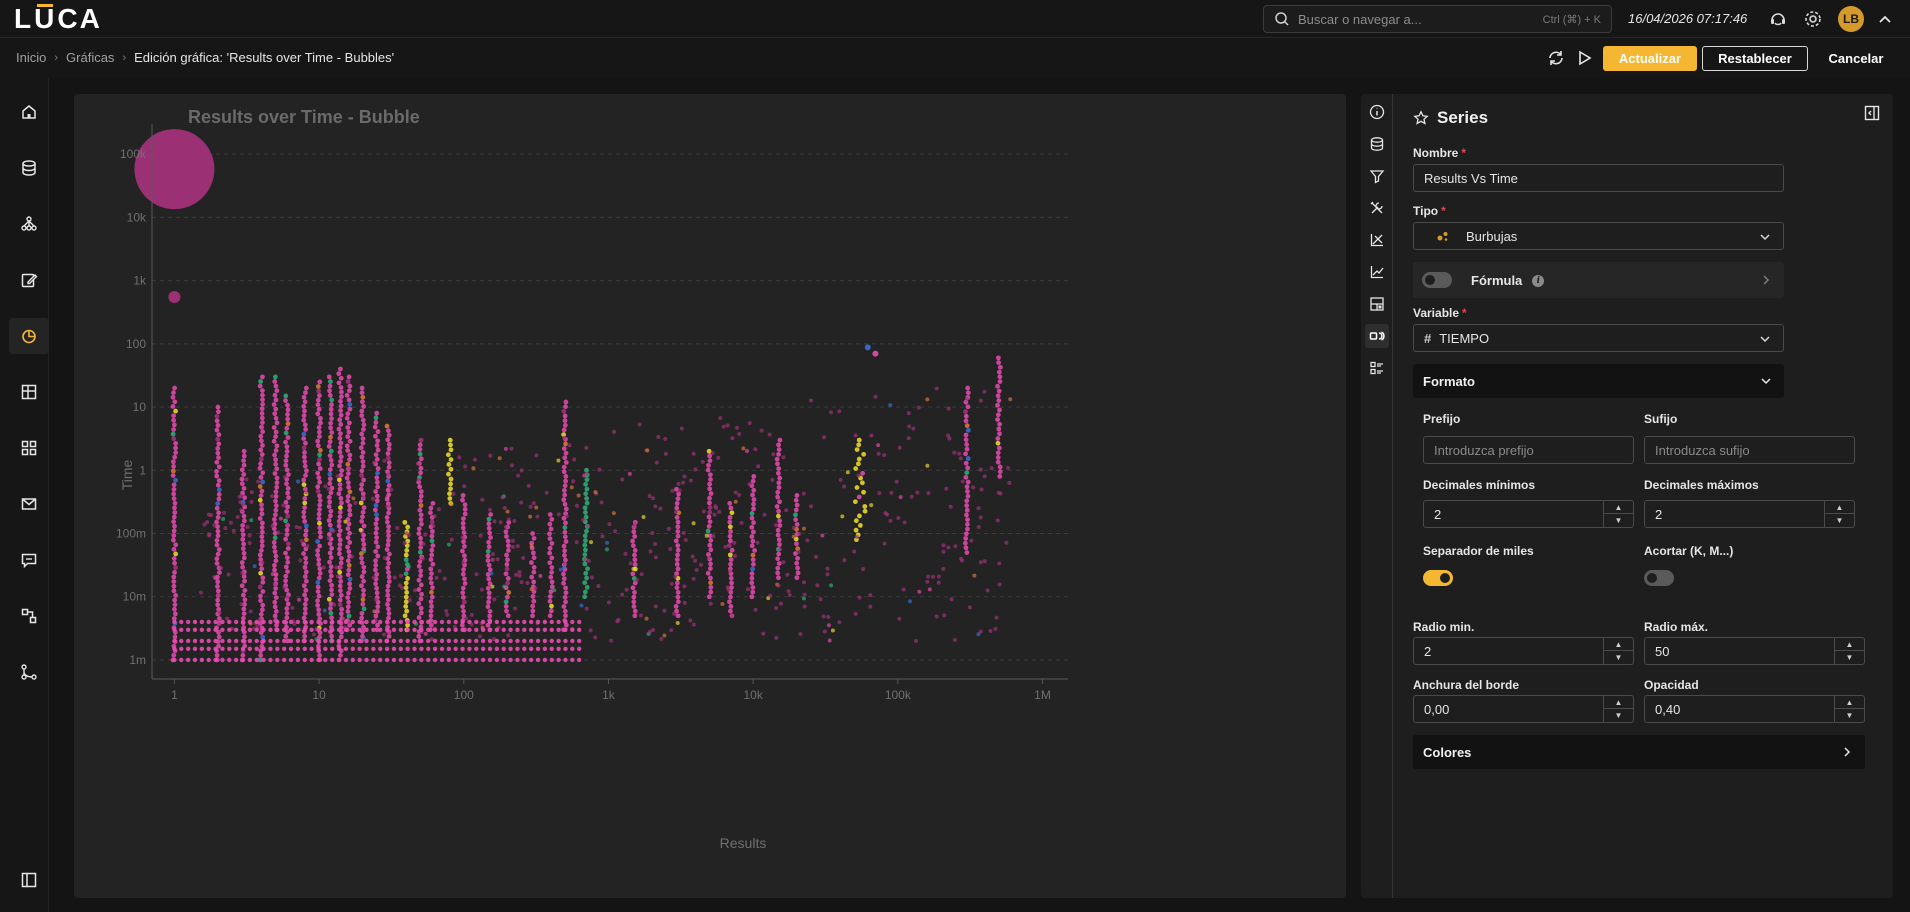 The height and width of the screenshot is (912, 1910). What do you see at coordinates (1659, 578) in the screenshot?
I see `shorten-toggle` at bounding box center [1659, 578].